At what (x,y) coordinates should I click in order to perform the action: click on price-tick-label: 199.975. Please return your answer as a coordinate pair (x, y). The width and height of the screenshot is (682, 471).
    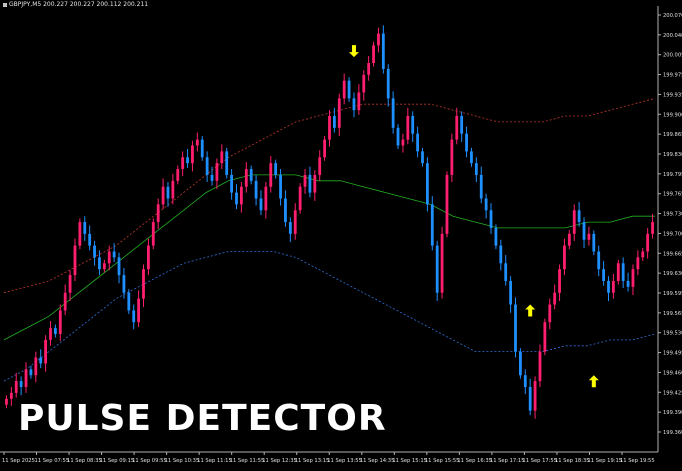
    Looking at the image, I should click on (672, 76).